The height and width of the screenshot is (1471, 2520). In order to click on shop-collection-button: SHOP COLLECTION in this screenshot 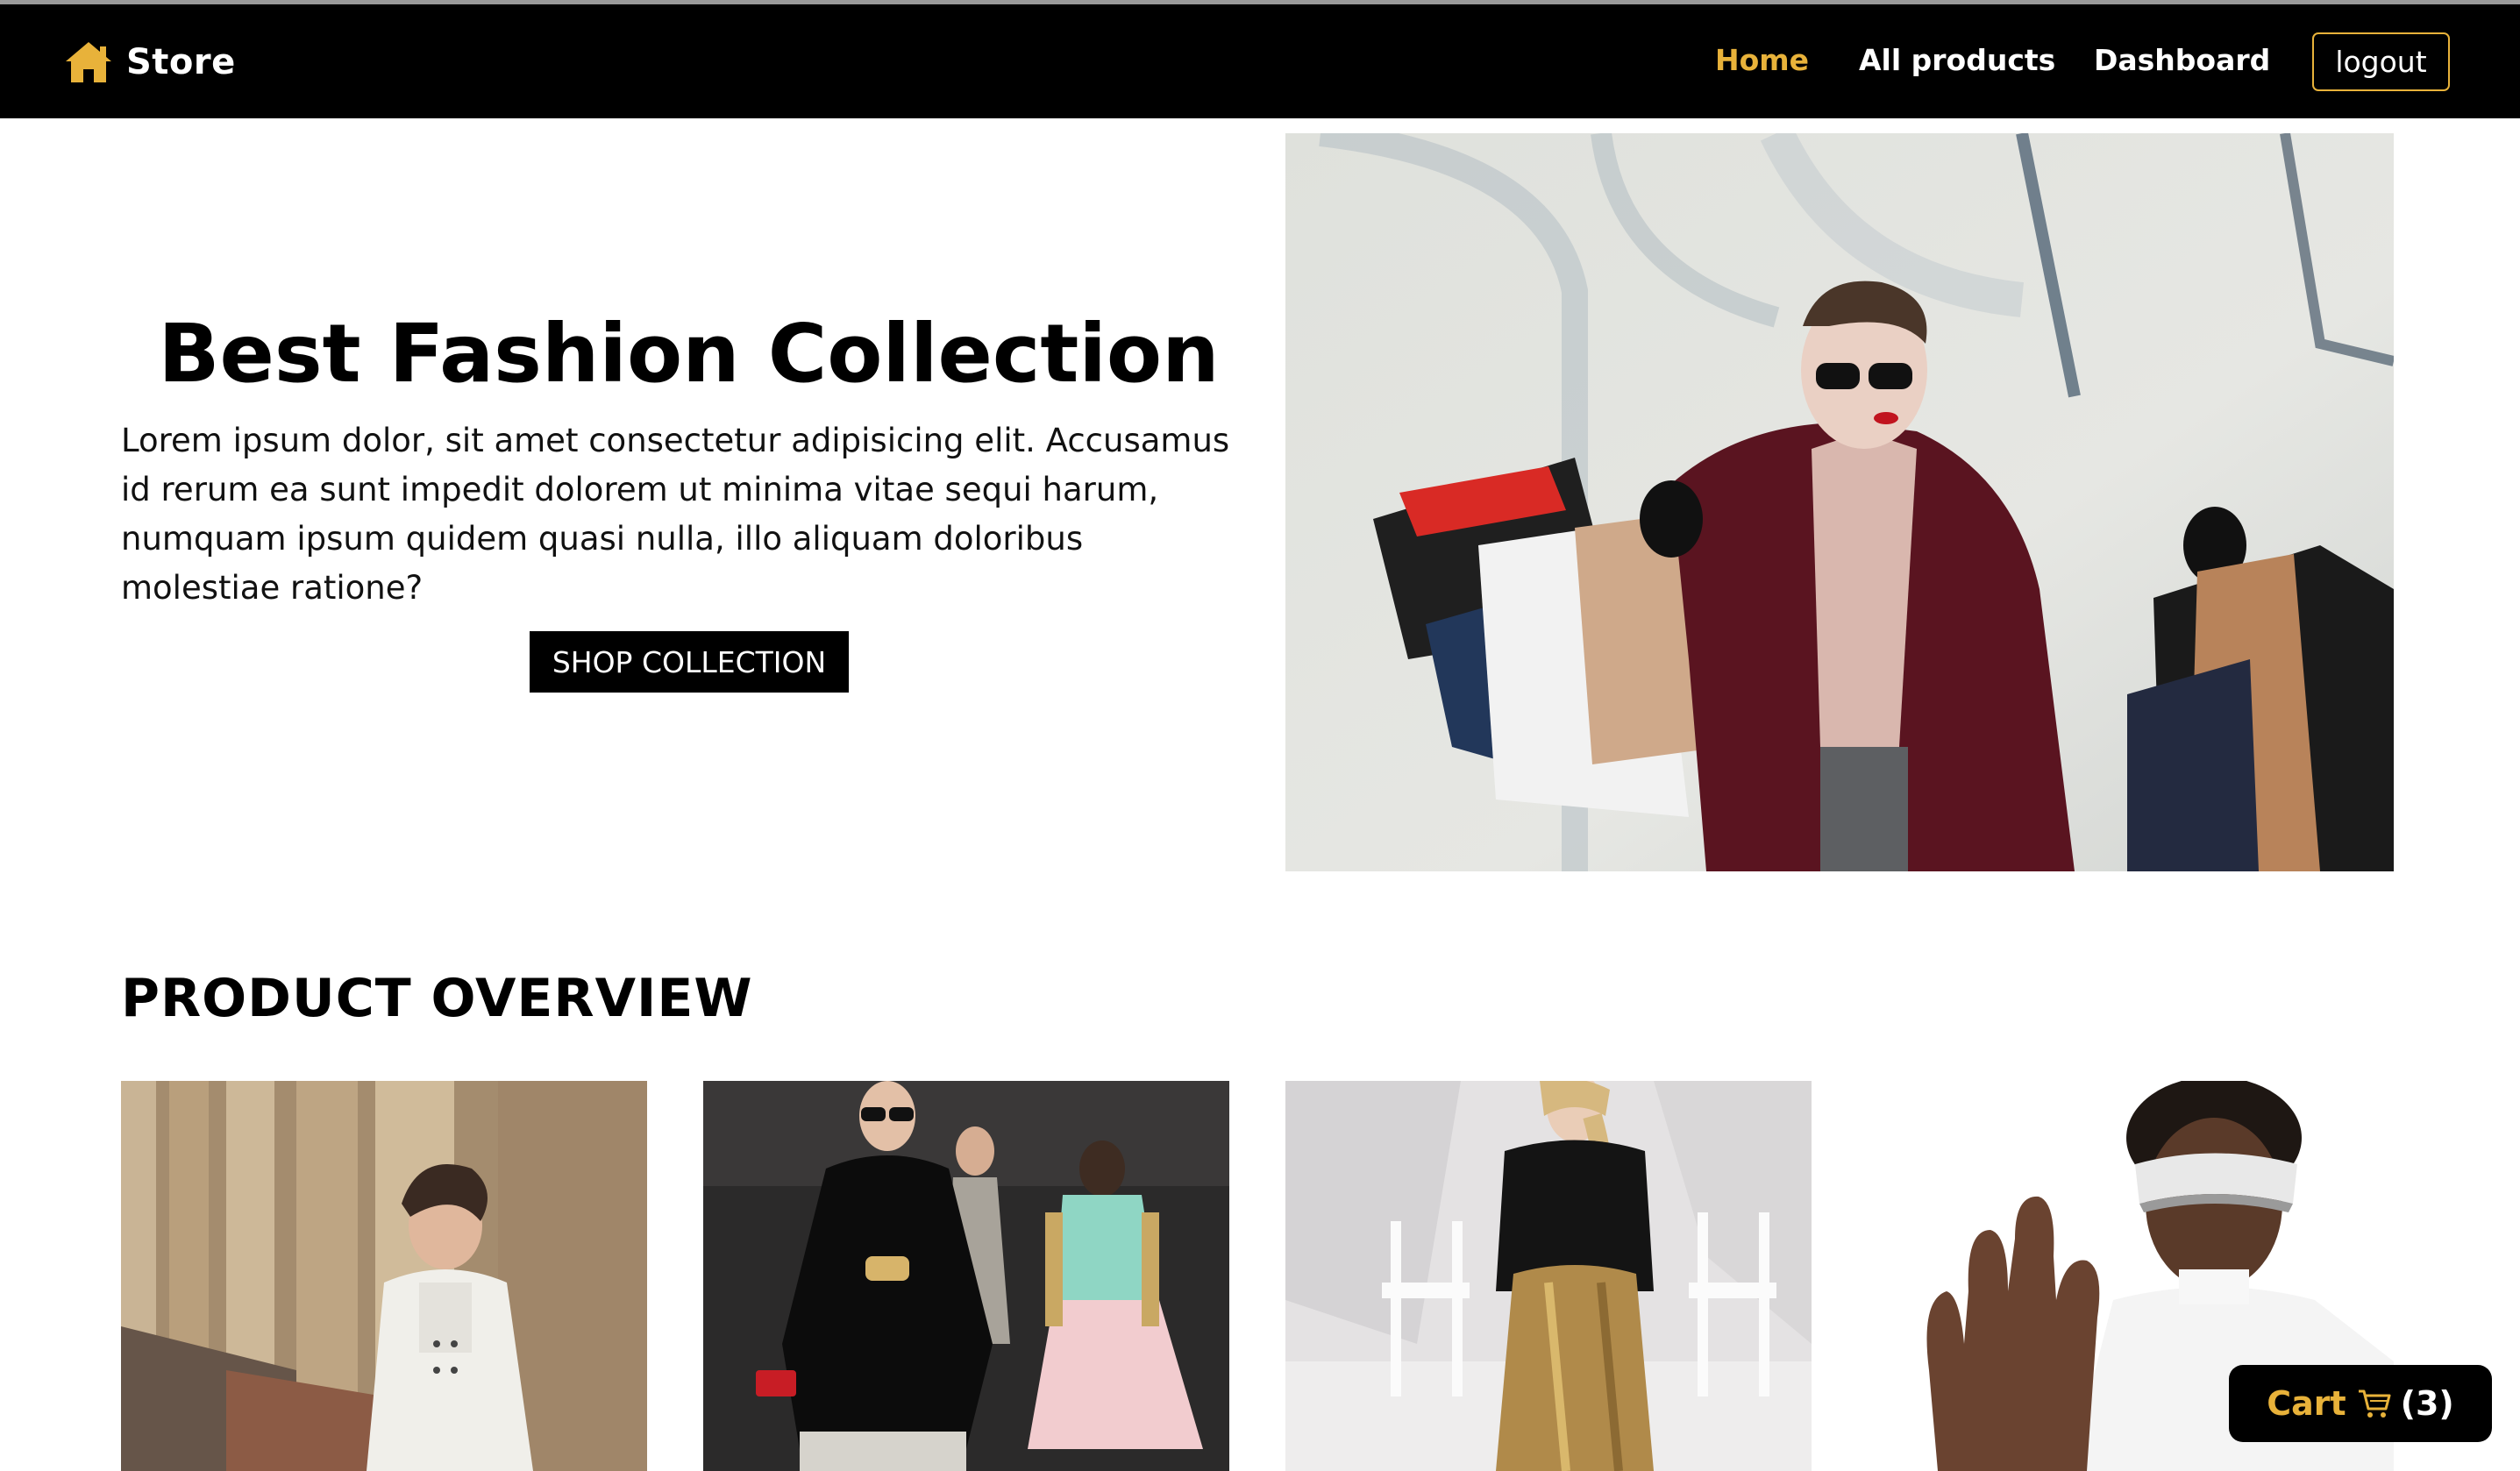, I will do `click(689, 662)`.